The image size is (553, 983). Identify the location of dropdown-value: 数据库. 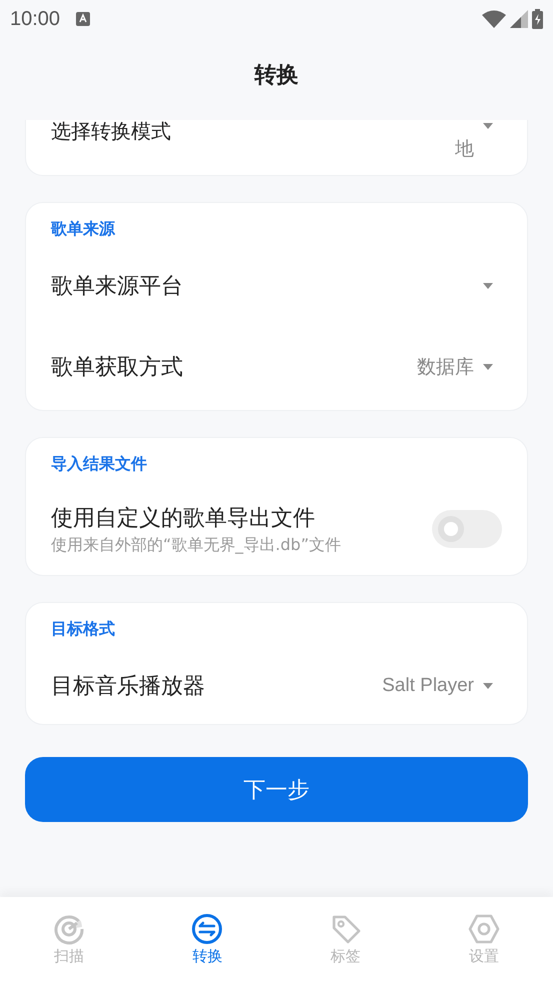
(445, 367).